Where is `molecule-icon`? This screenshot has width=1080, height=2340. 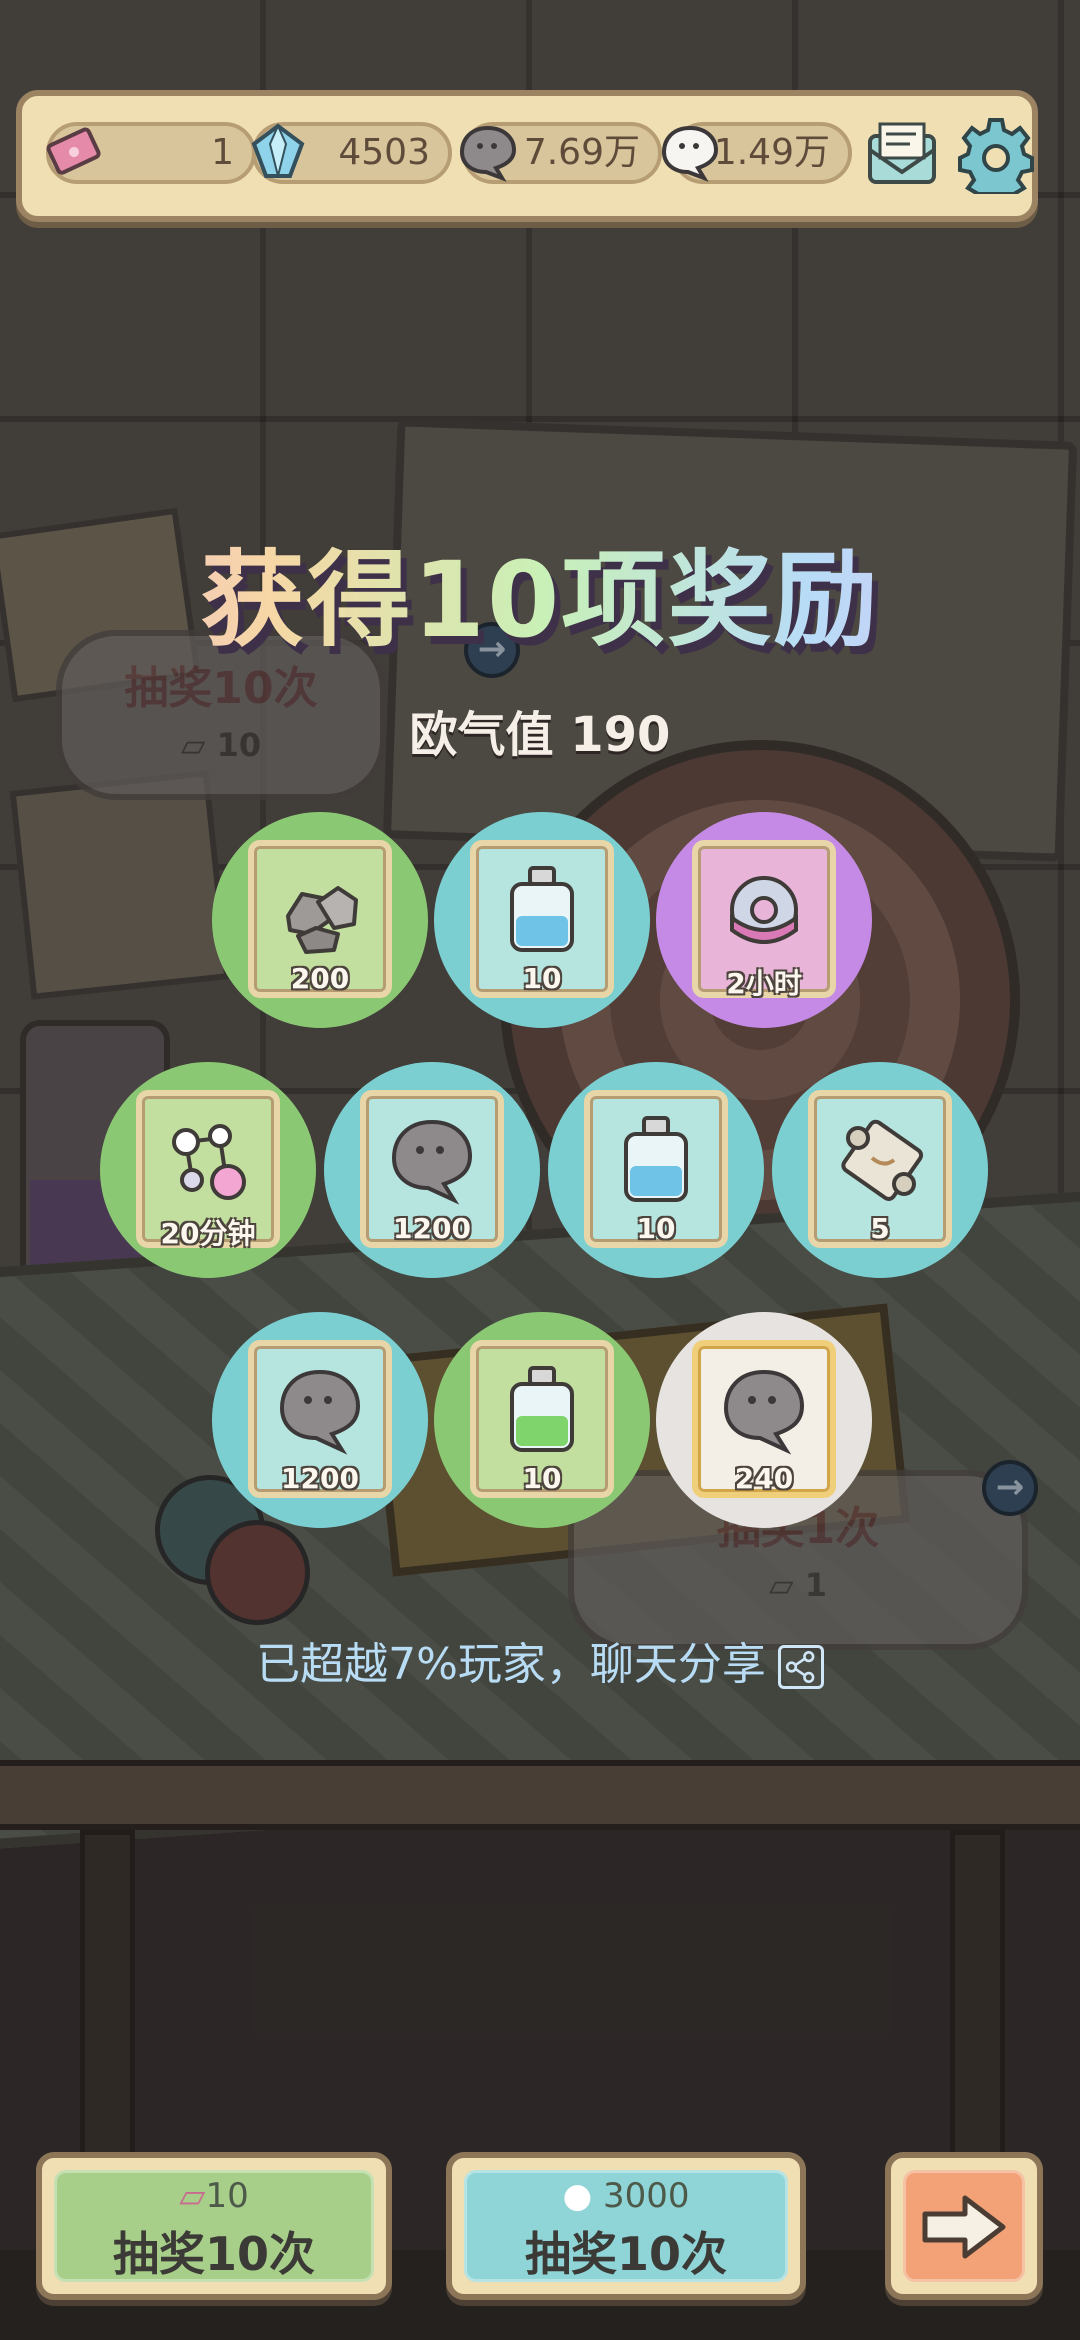 molecule-icon is located at coordinates (209, 1162).